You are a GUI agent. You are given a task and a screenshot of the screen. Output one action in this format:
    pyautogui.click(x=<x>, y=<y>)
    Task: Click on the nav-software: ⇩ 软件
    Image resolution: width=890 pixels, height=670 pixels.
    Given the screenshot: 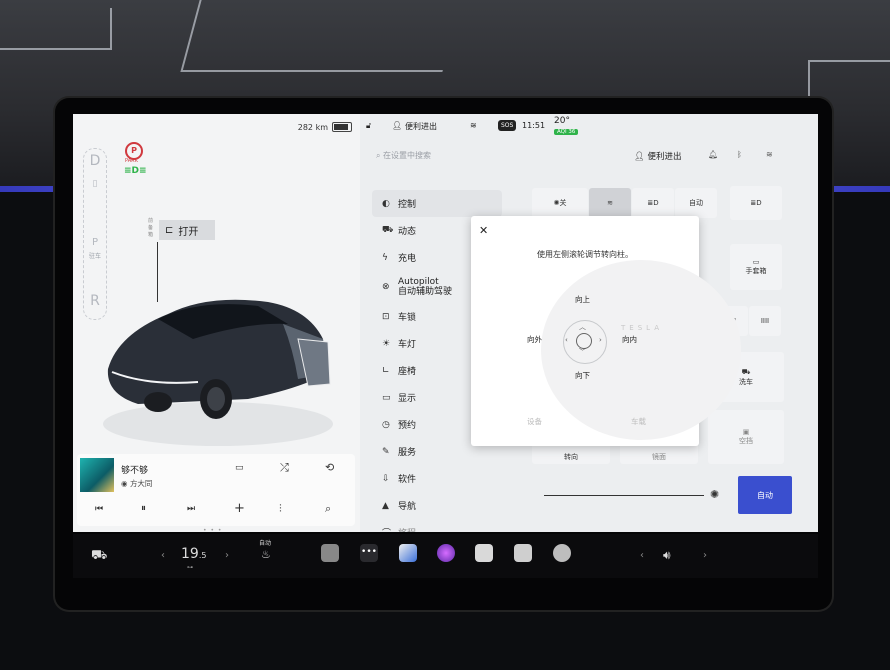 What is the action you would take?
    pyautogui.click(x=437, y=478)
    